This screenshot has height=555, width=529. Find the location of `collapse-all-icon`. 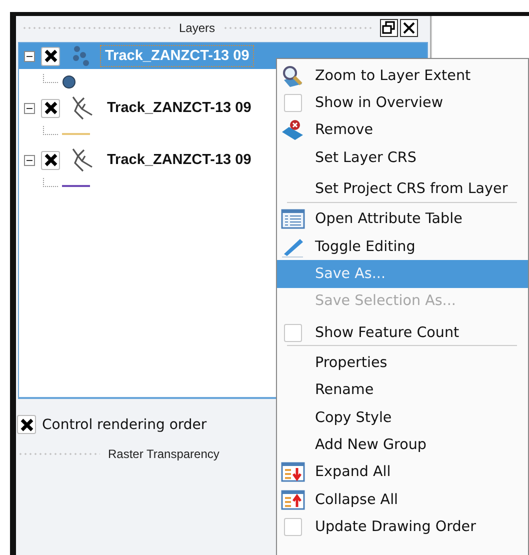

collapse-all-icon is located at coordinates (293, 500).